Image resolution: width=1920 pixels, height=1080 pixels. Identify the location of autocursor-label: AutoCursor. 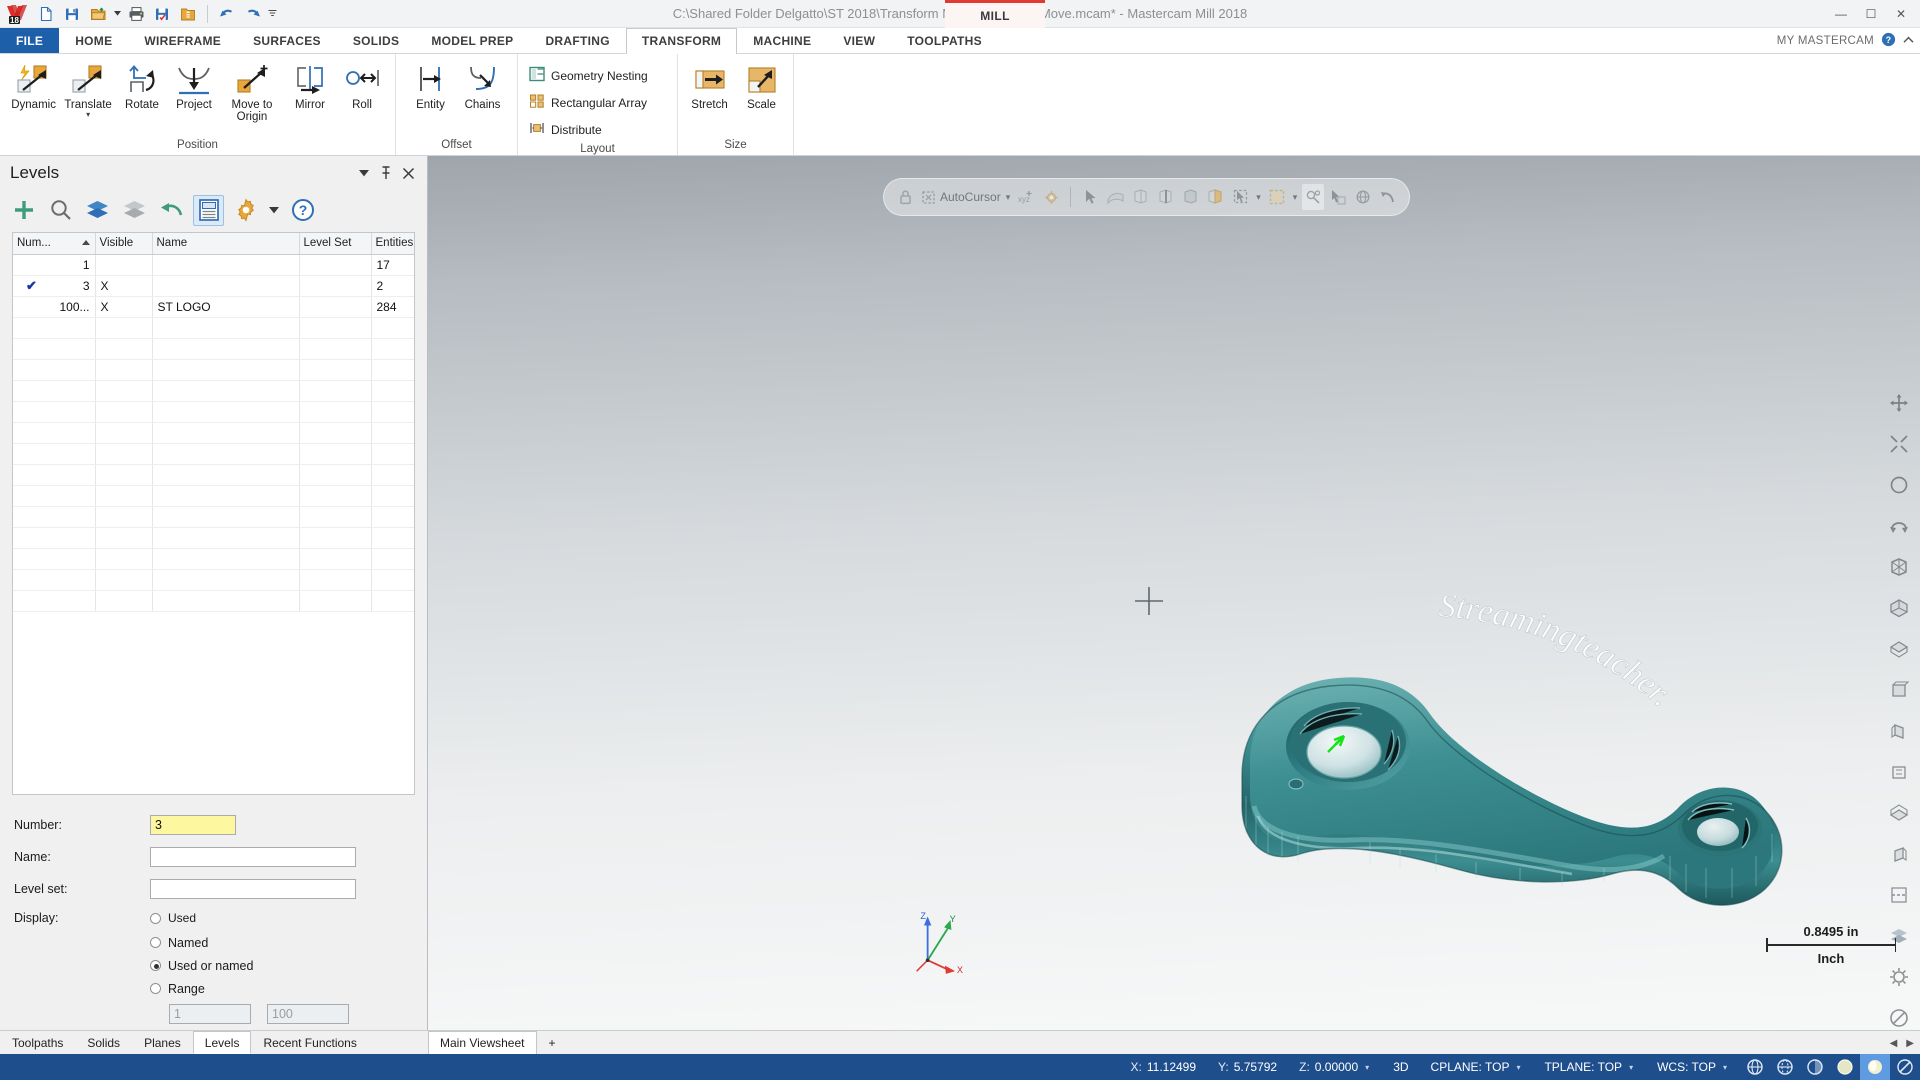
(970, 197).